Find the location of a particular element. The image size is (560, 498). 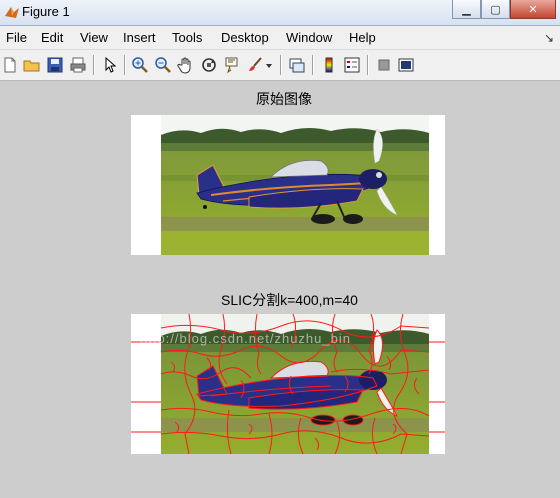

zoom-in-icon is located at coordinates (140, 65).